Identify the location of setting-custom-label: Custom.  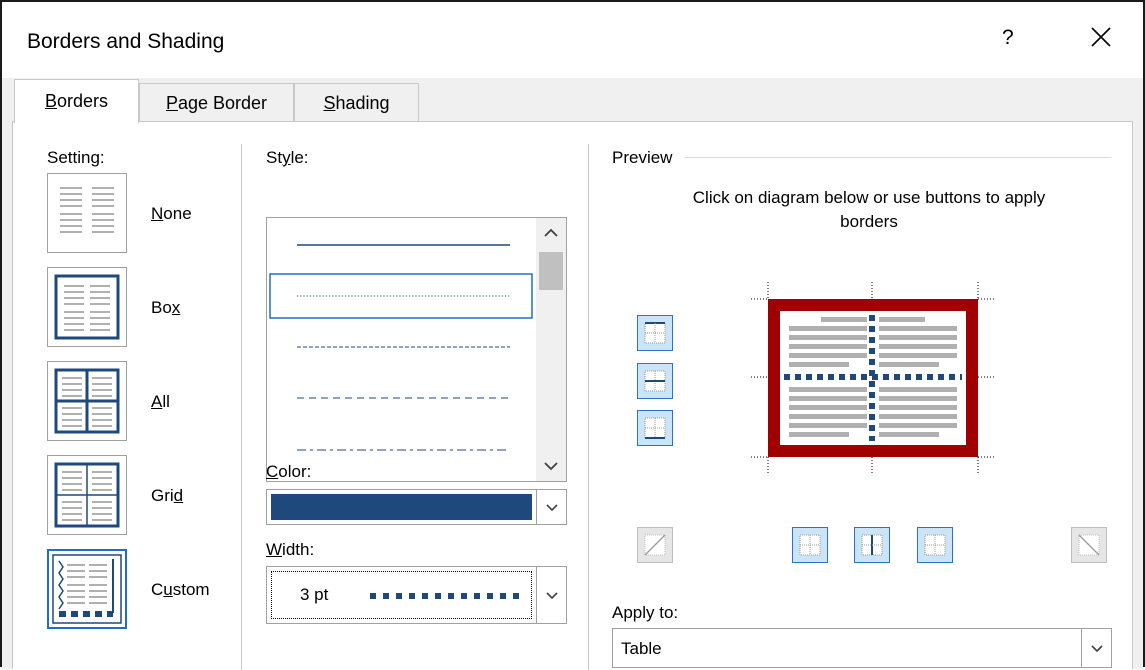
(180, 590).